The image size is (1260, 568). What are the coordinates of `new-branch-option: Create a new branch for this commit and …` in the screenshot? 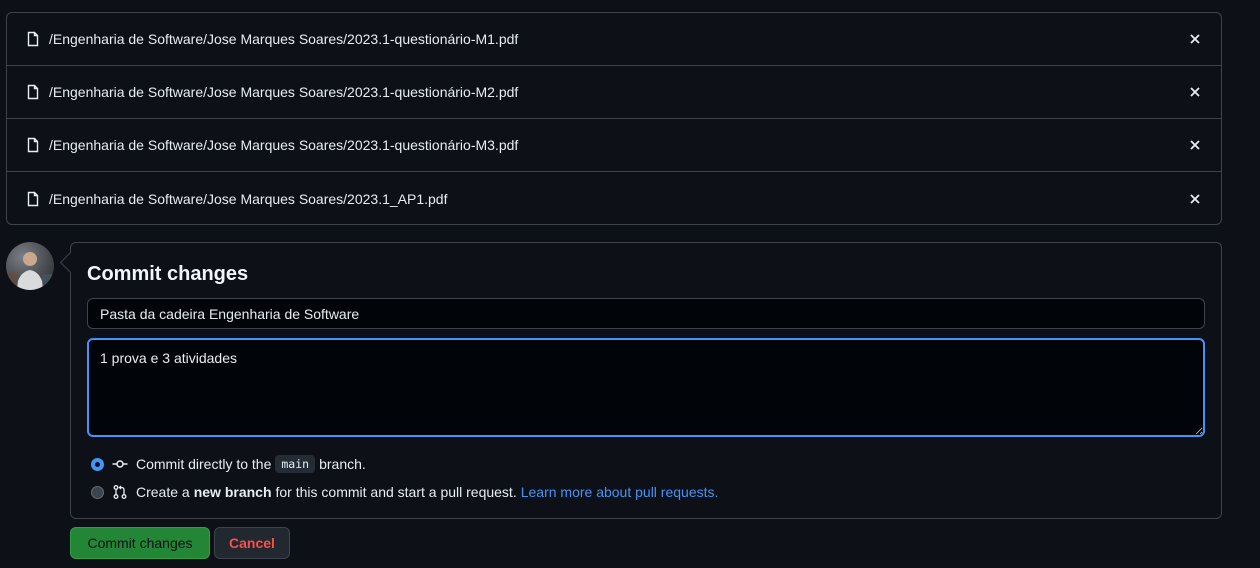 It's located at (404, 492).